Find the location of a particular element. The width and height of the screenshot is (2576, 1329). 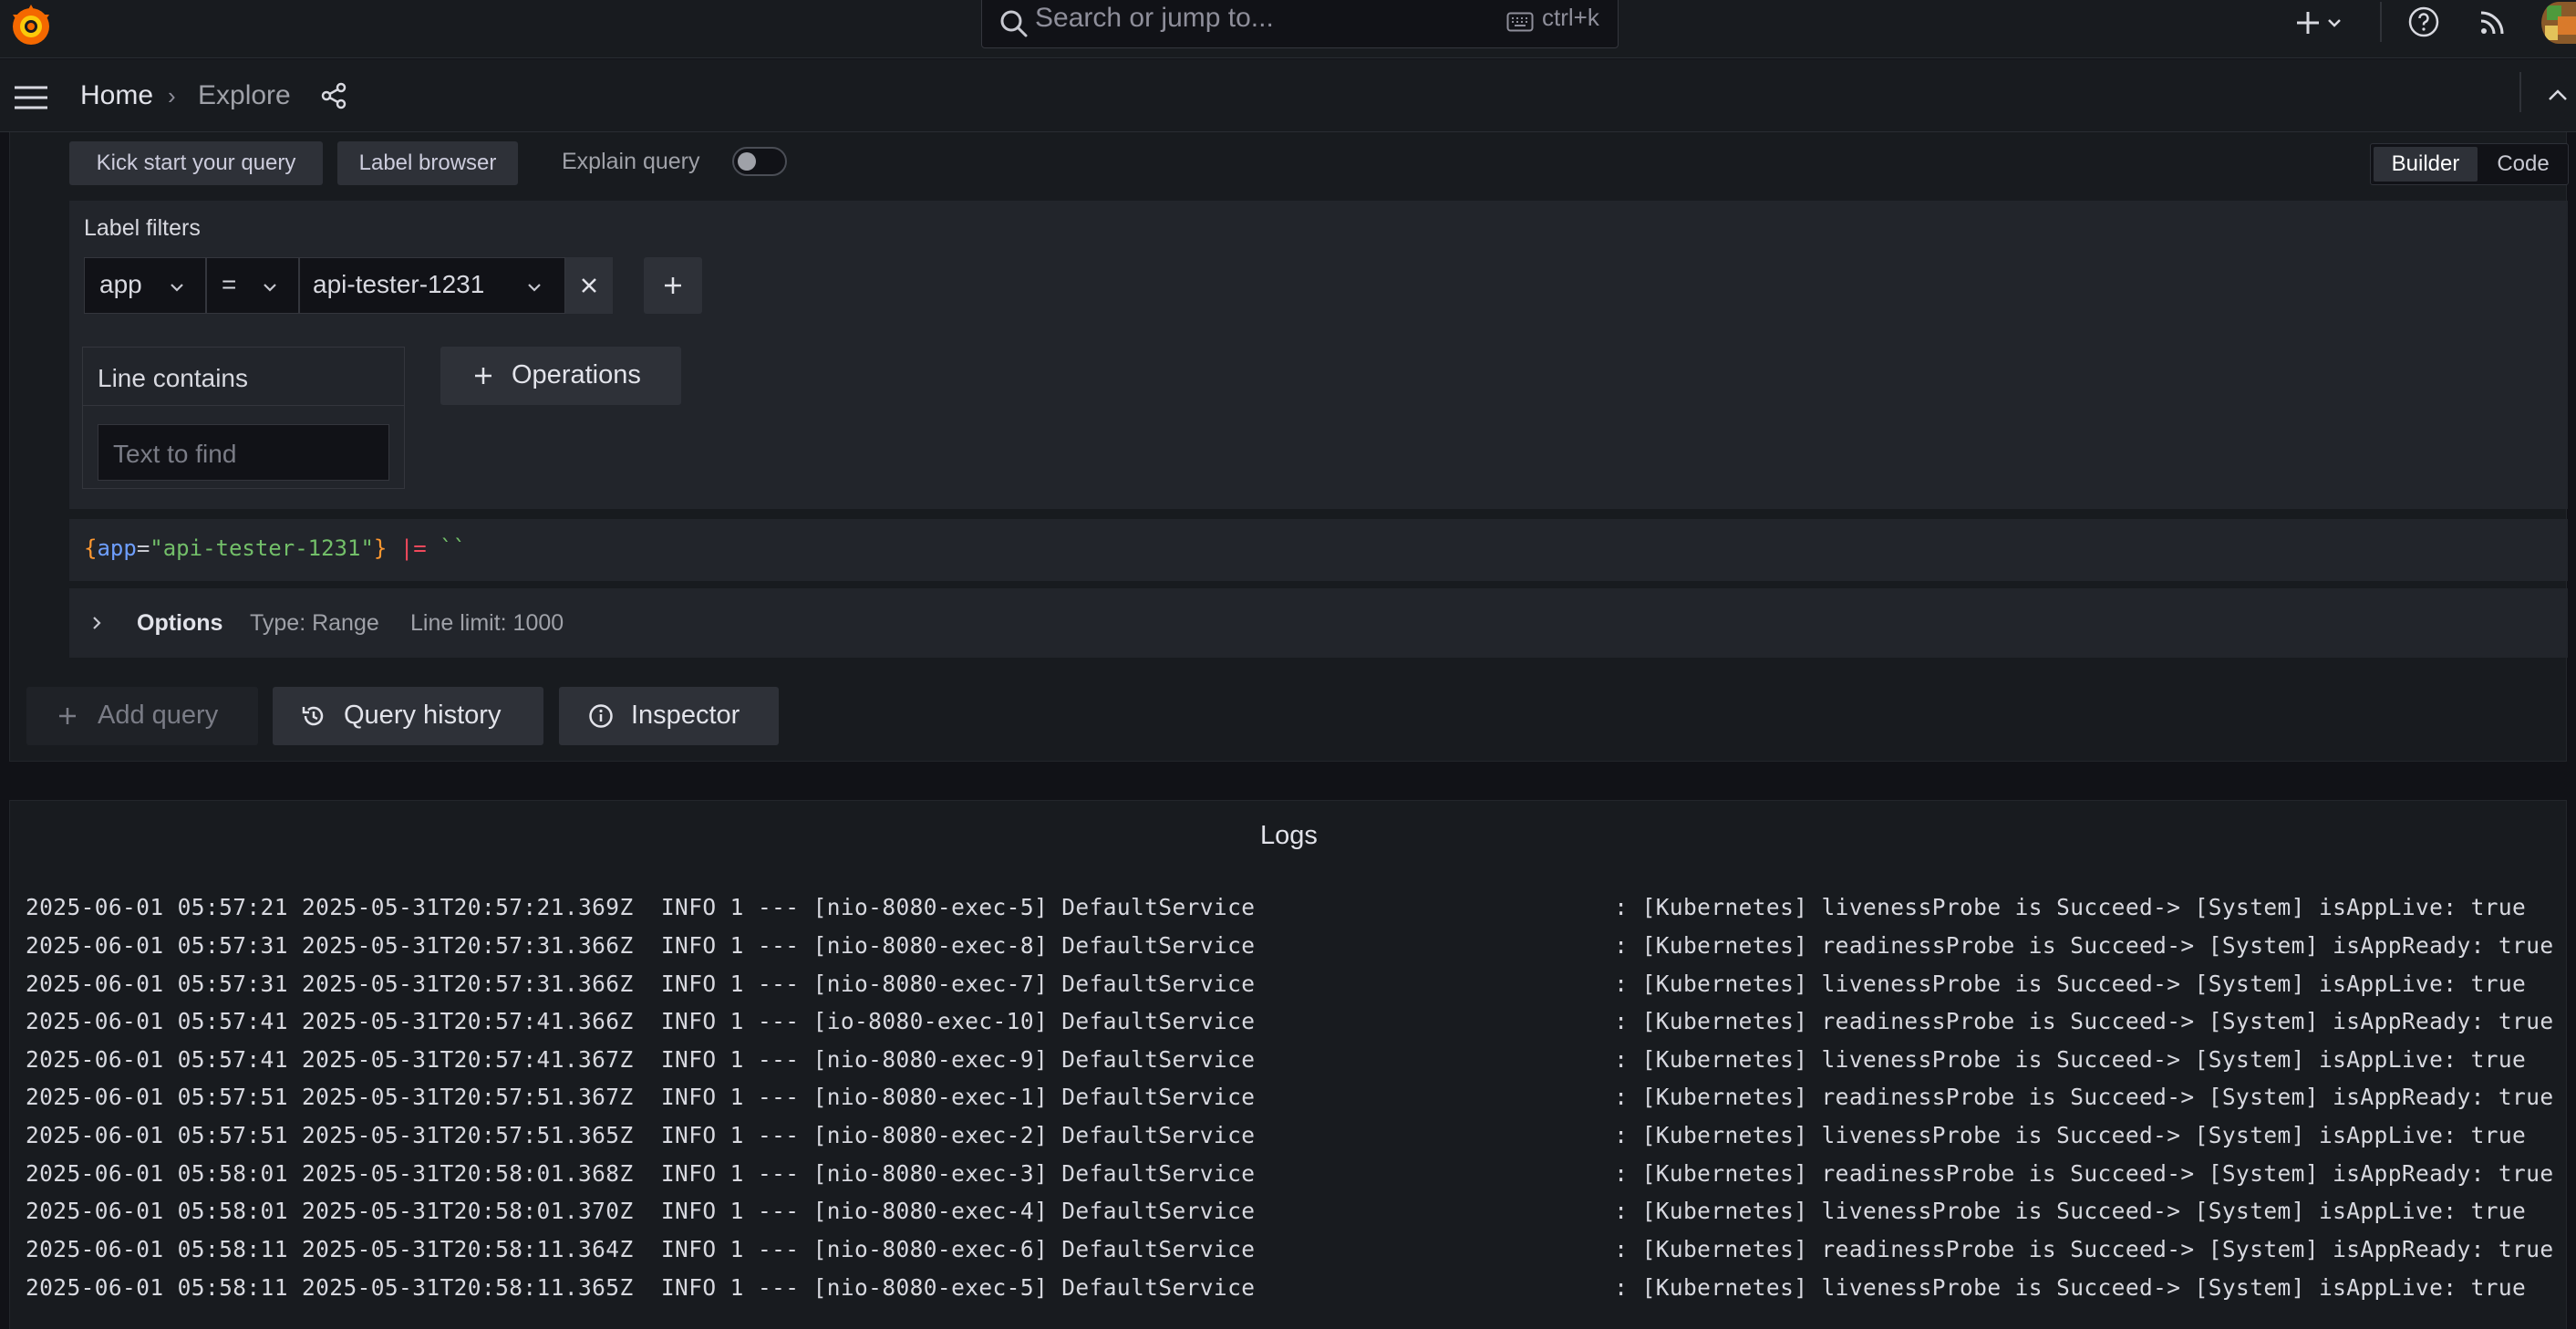

add-filter-button is located at coordinates (673, 285).